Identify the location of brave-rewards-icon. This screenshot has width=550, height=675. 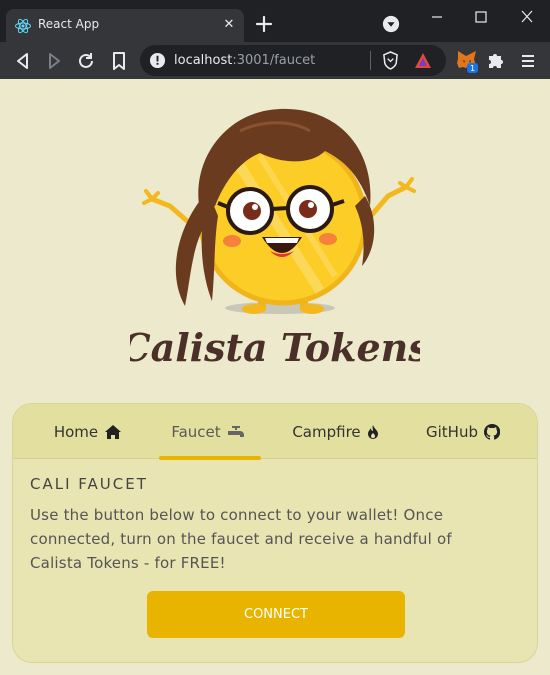
(423, 60).